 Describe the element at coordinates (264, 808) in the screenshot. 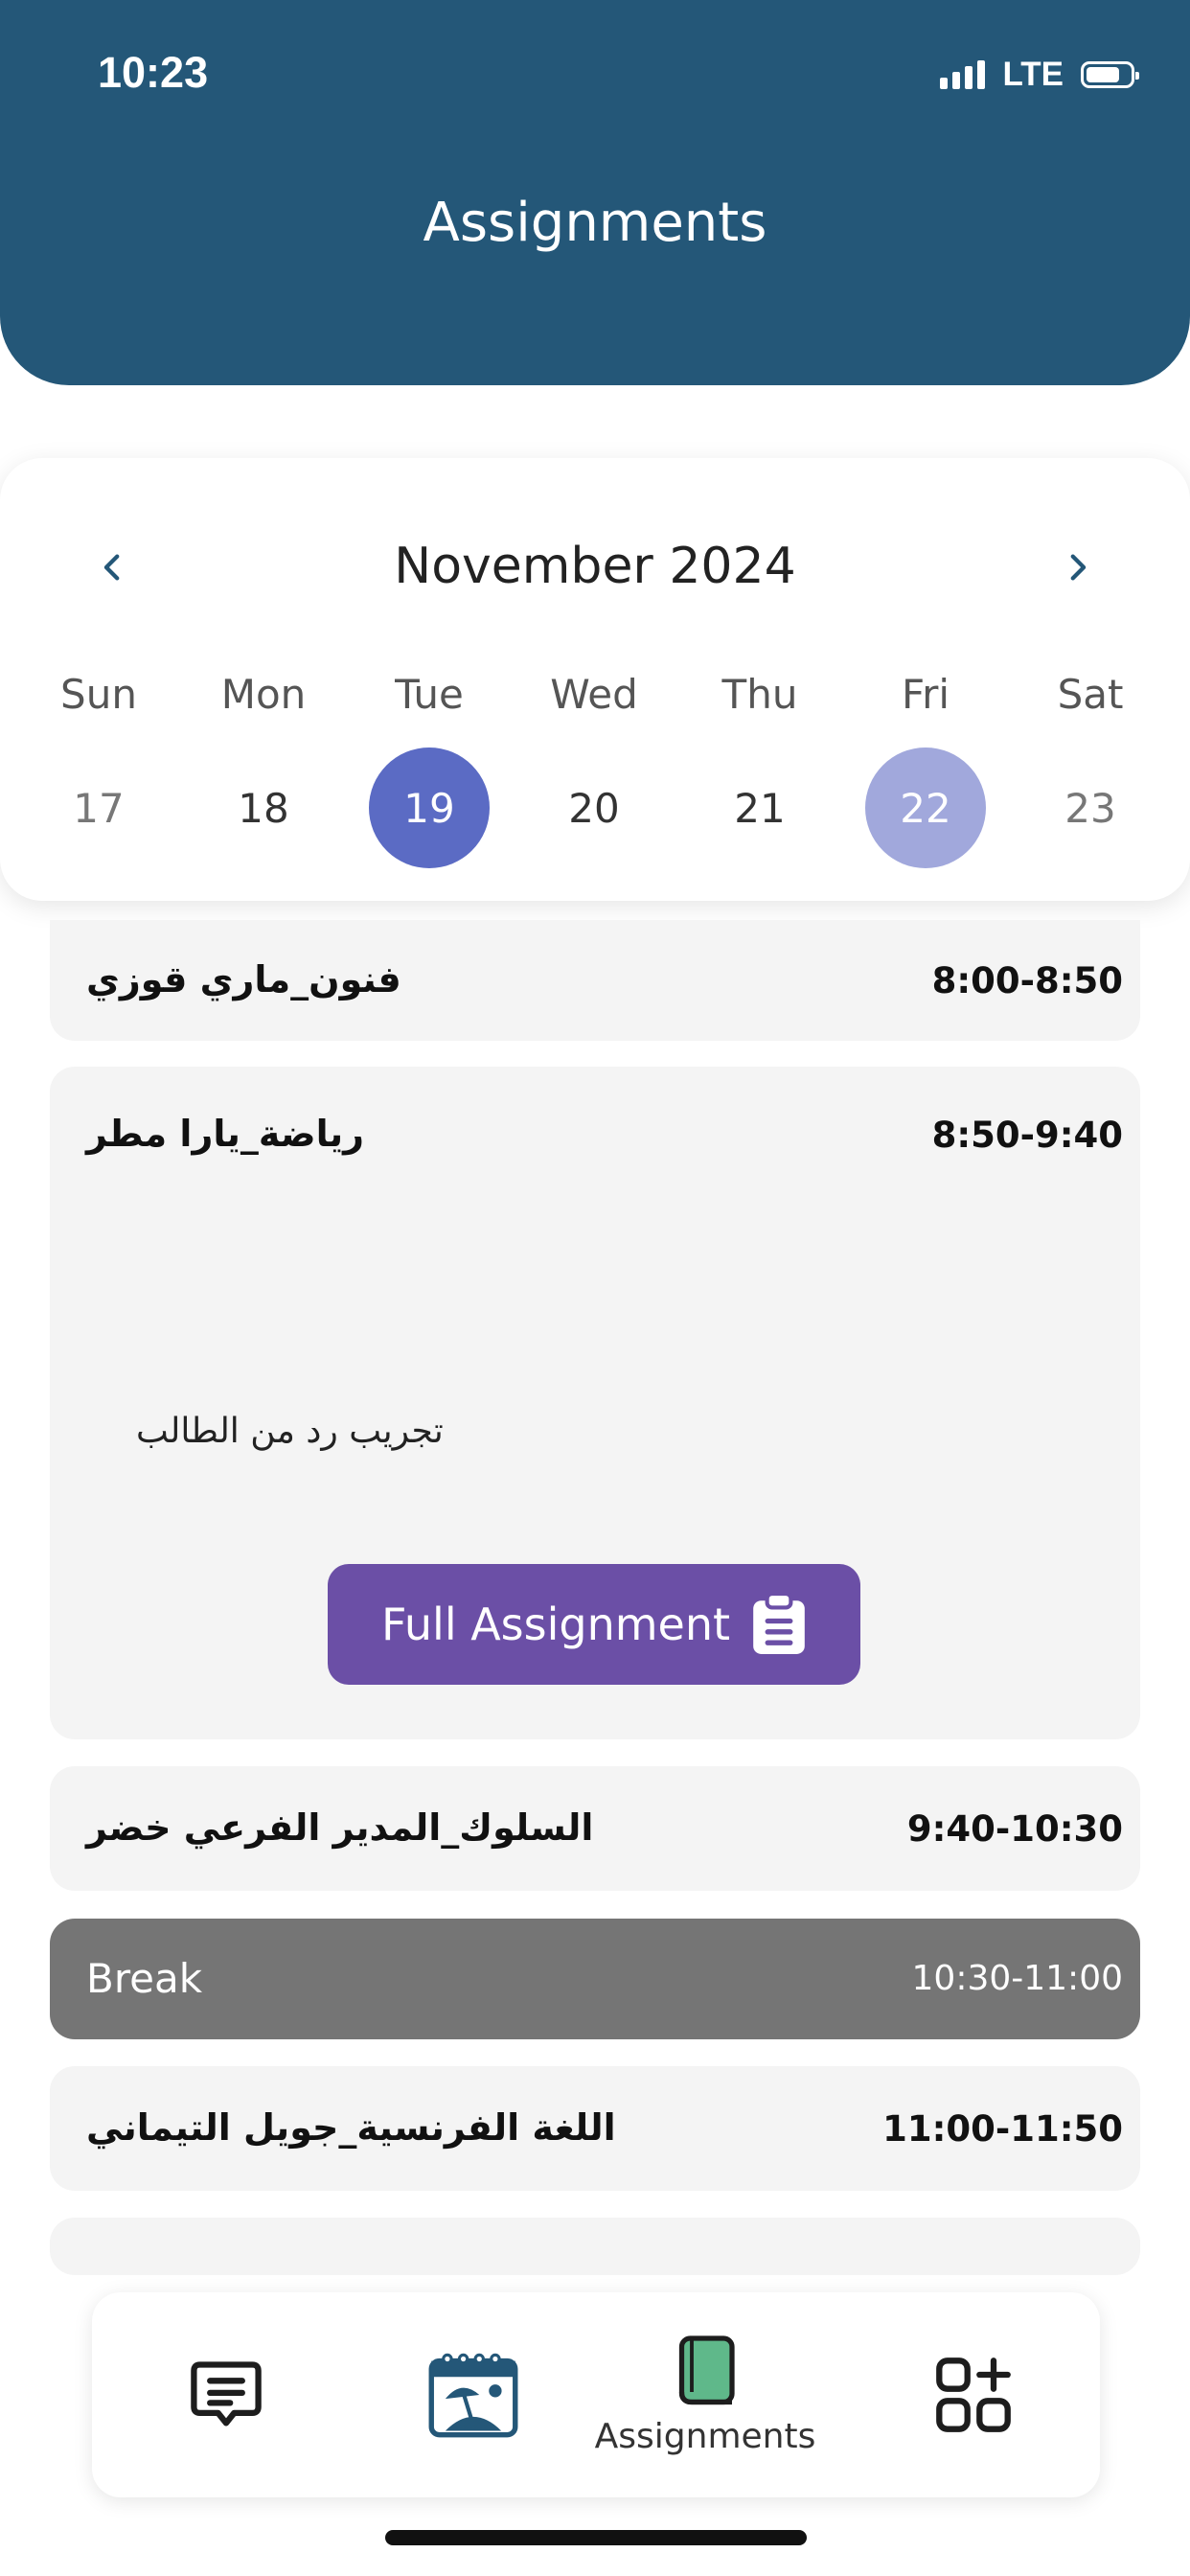

I see `date-18: 18` at that location.